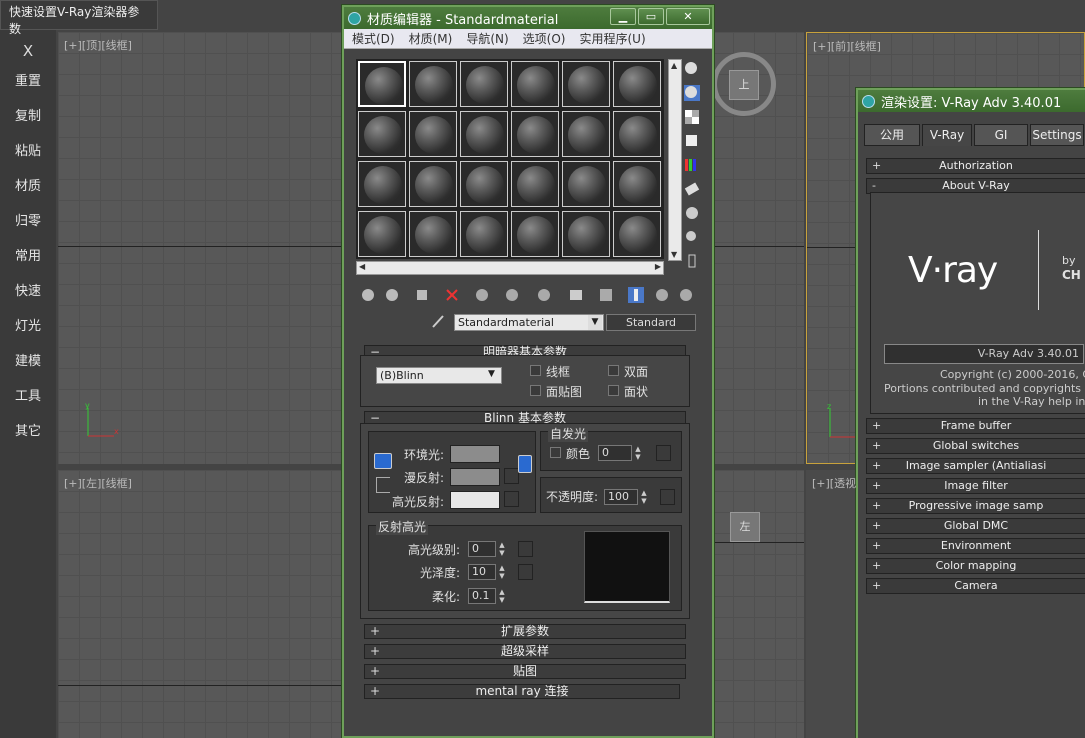  What do you see at coordinates (606, 295) in the screenshot?
I see `show-end-result-icon` at bounding box center [606, 295].